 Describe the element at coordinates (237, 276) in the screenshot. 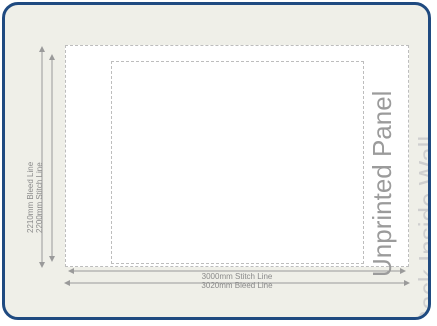

I see `width-stitch-label: 3000mm Stitch Line` at that location.